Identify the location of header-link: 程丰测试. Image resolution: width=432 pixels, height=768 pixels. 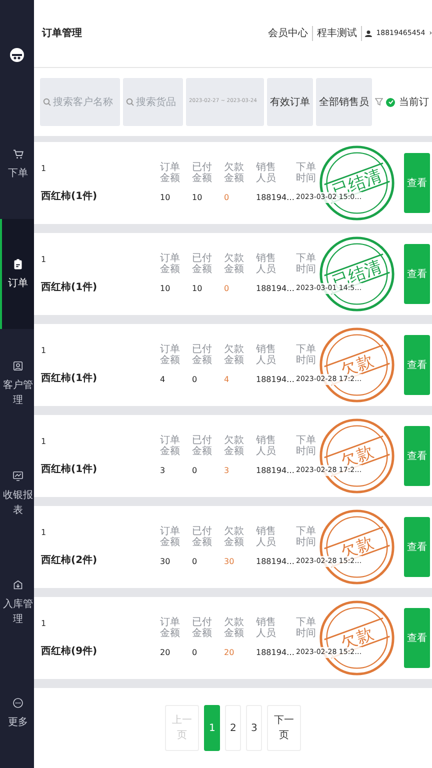
(337, 33).